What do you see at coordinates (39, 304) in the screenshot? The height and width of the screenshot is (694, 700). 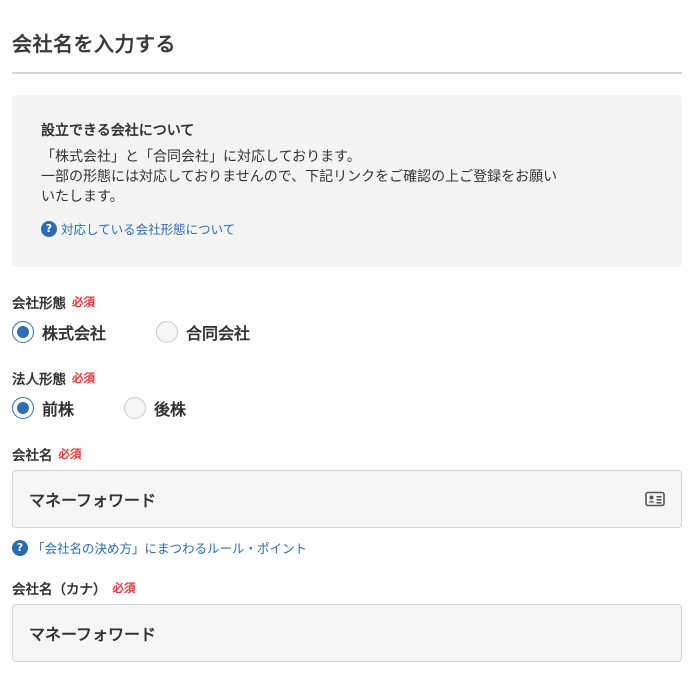 I see `company-type-label-text: 会社形態` at bounding box center [39, 304].